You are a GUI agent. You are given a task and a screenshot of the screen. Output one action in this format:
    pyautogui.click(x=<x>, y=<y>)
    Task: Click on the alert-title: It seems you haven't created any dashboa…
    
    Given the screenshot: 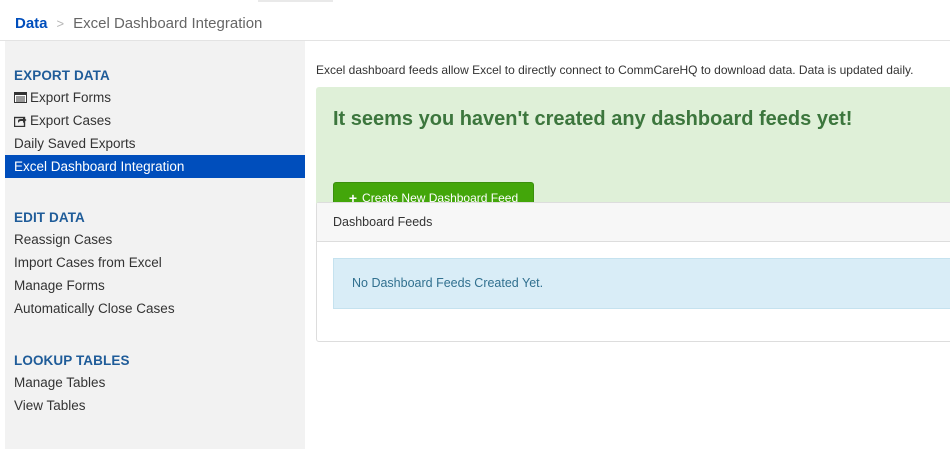 What is the action you would take?
    pyautogui.click(x=593, y=119)
    